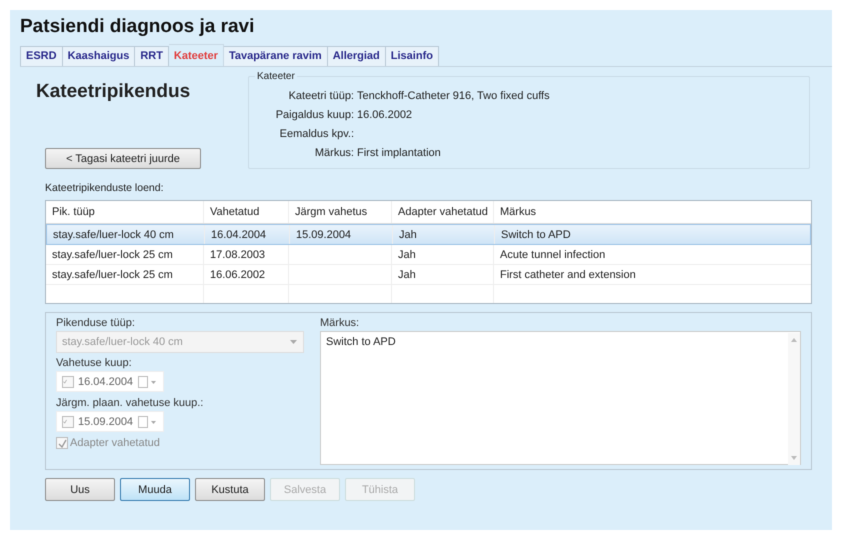 Image resolution: width=842 pixels, height=535 pixels. Describe the element at coordinates (246, 274) in the screenshot. I see `table-cell: 16.06.2002` at that location.